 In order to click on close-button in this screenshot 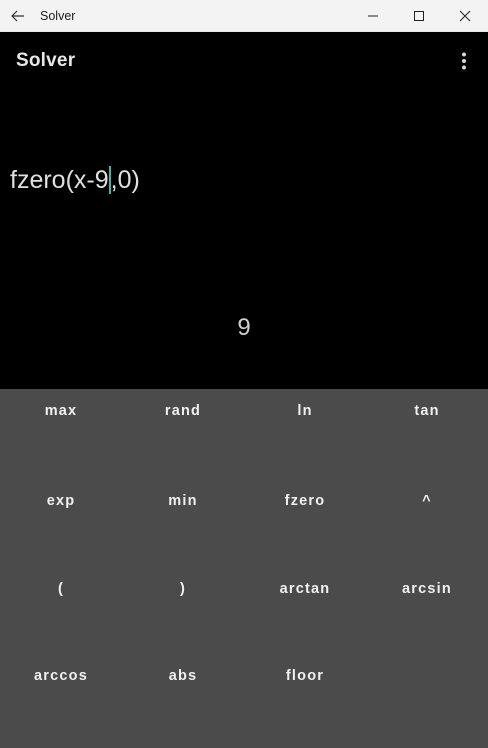, I will do `click(465, 16)`.